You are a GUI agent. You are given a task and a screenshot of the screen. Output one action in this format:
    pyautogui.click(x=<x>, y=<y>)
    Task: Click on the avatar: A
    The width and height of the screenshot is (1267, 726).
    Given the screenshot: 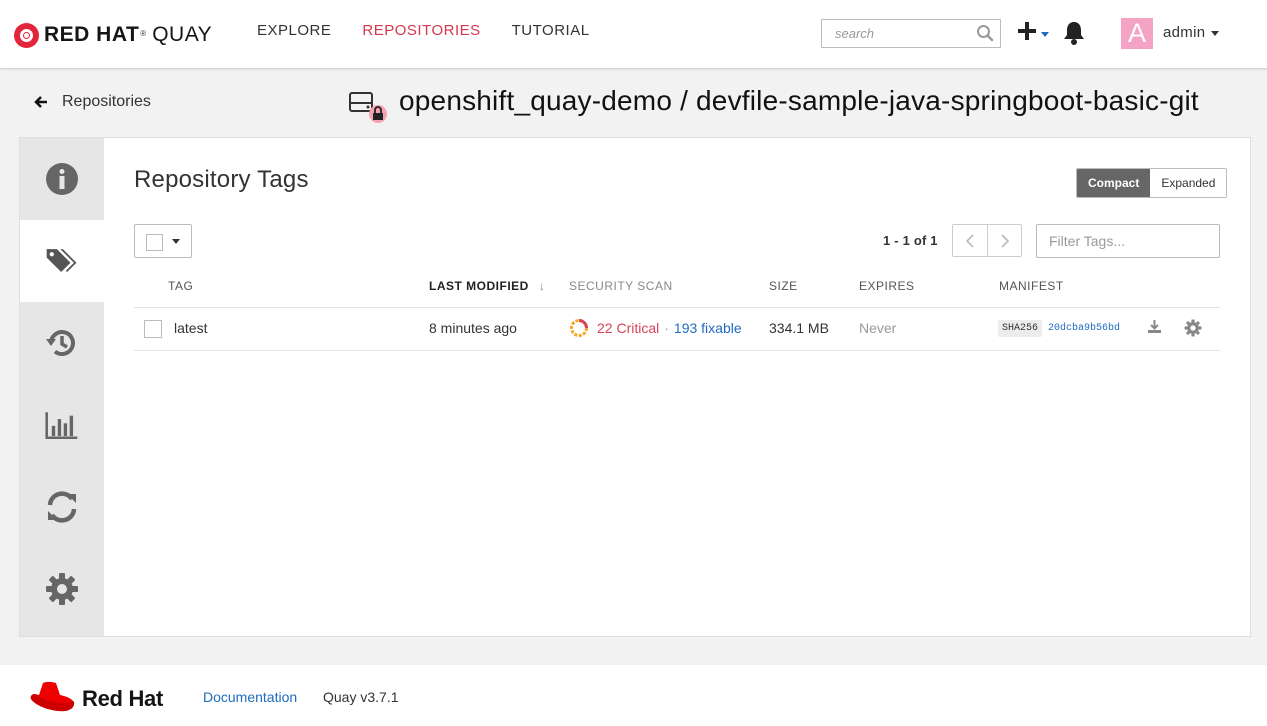 What is the action you would take?
    pyautogui.click(x=1137, y=33)
    